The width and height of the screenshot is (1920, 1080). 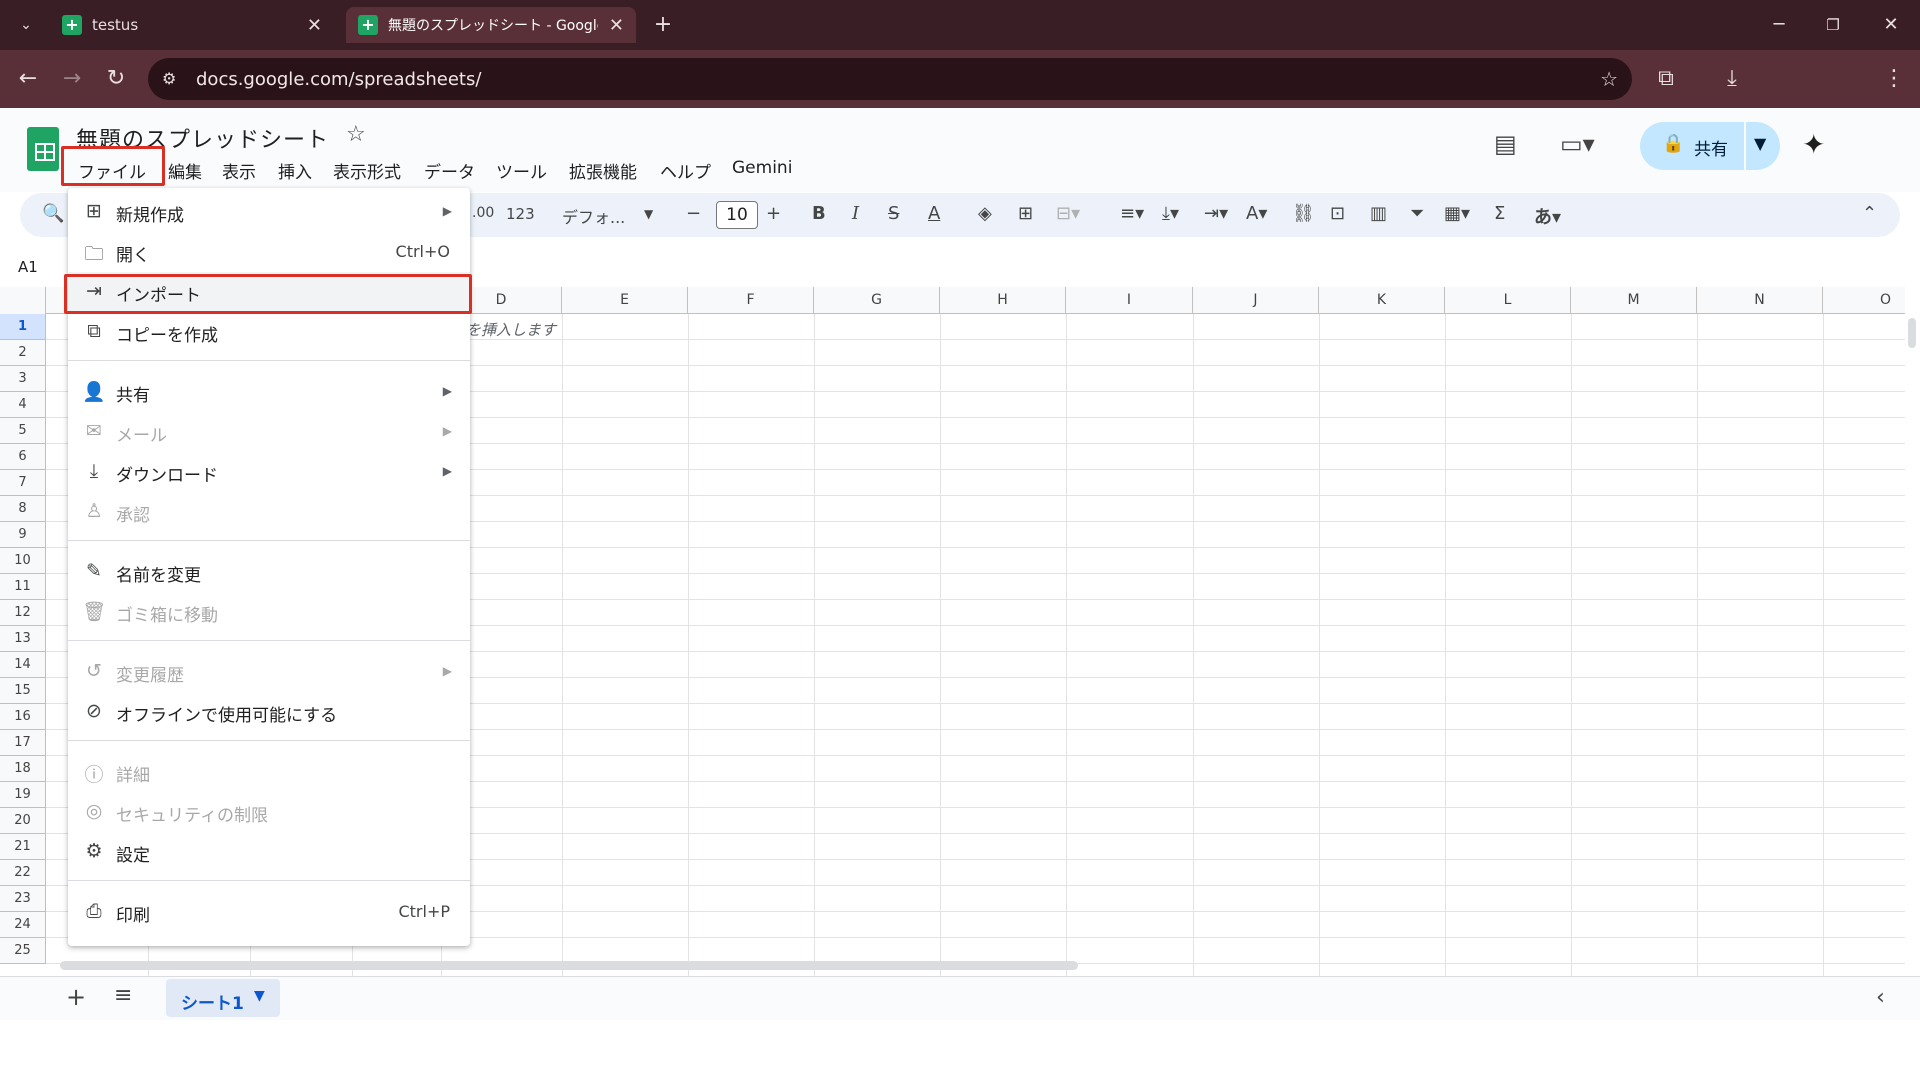 What do you see at coordinates (23, 821) in the screenshot?
I see `row-header: 20` at bounding box center [23, 821].